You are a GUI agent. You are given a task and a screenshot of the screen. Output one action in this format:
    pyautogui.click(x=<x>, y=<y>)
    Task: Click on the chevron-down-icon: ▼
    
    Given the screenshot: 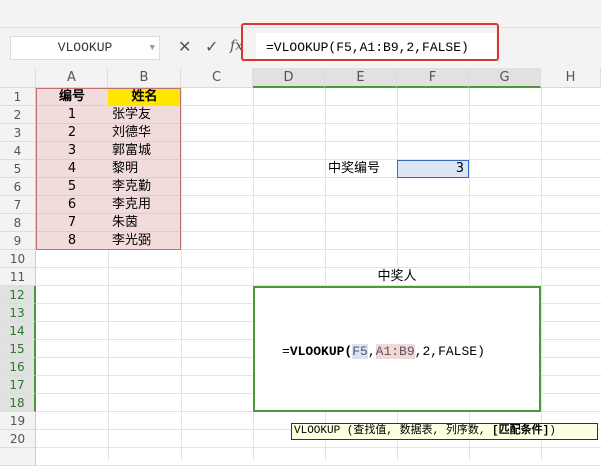 What is the action you would take?
    pyautogui.click(x=152, y=48)
    